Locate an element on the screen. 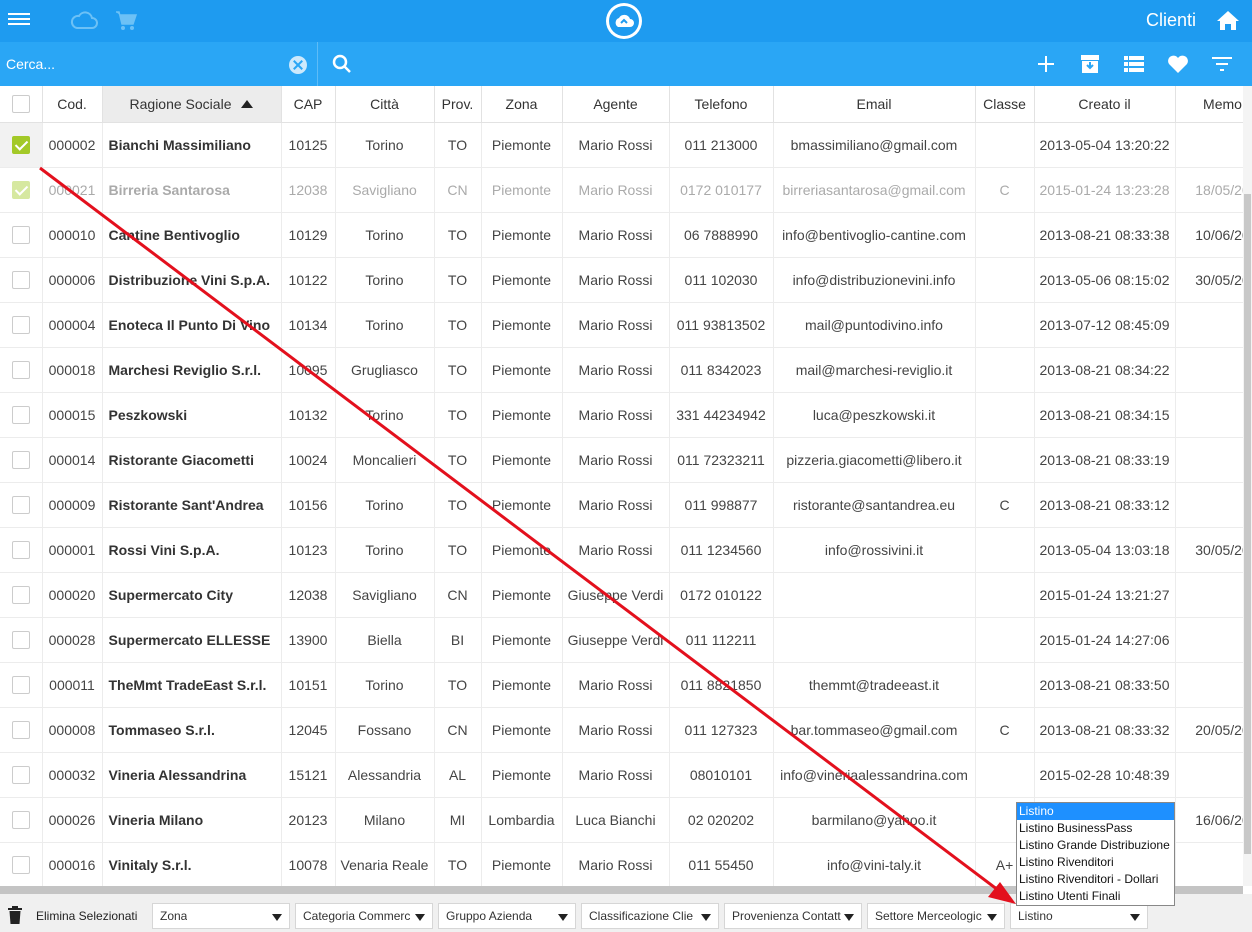 Image resolution: width=1252 pixels, height=932 pixels. cell-email: themmt@tradeeast.it is located at coordinates (874, 685).